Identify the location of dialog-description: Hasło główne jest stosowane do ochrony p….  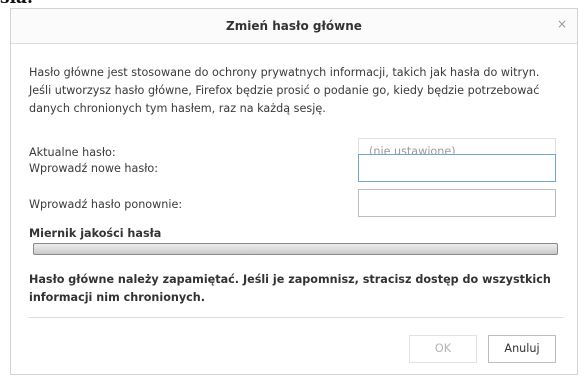
(284, 90).